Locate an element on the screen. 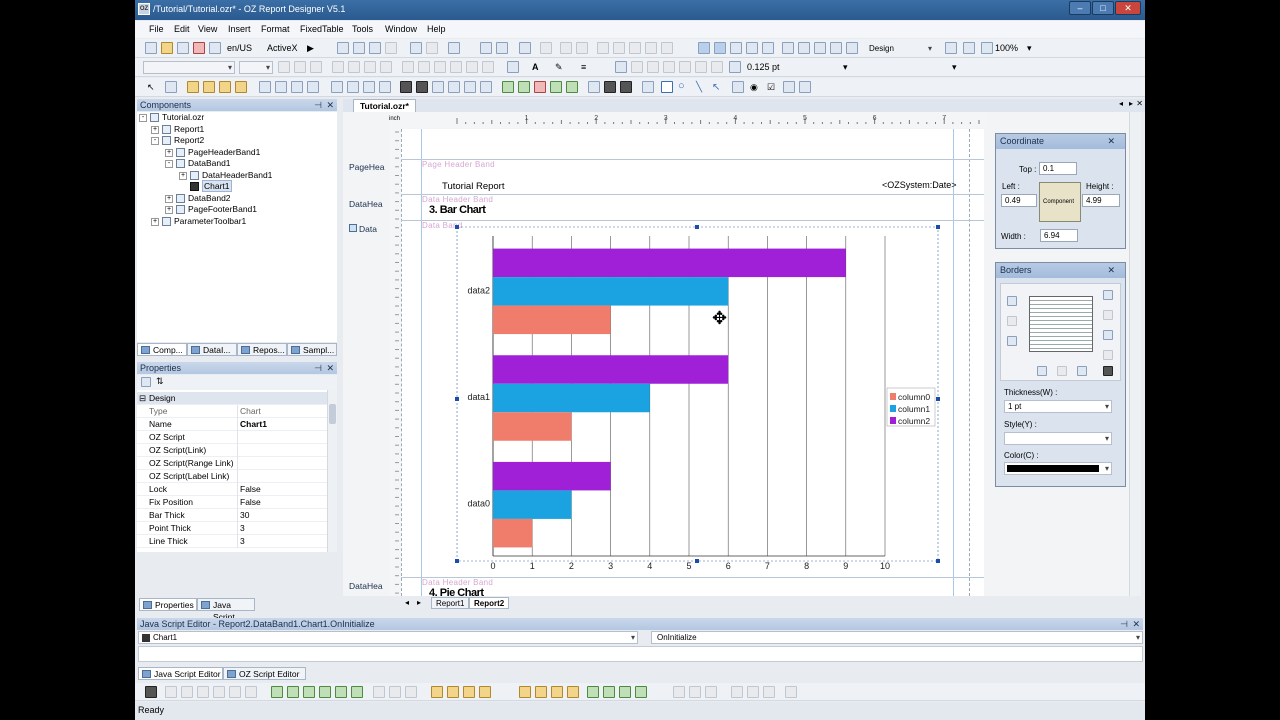 Image resolution: width=1280 pixels, height=720 pixels. tree-node-parametertoolbar1: + ParameterToolbar1 is located at coordinates (198, 221).